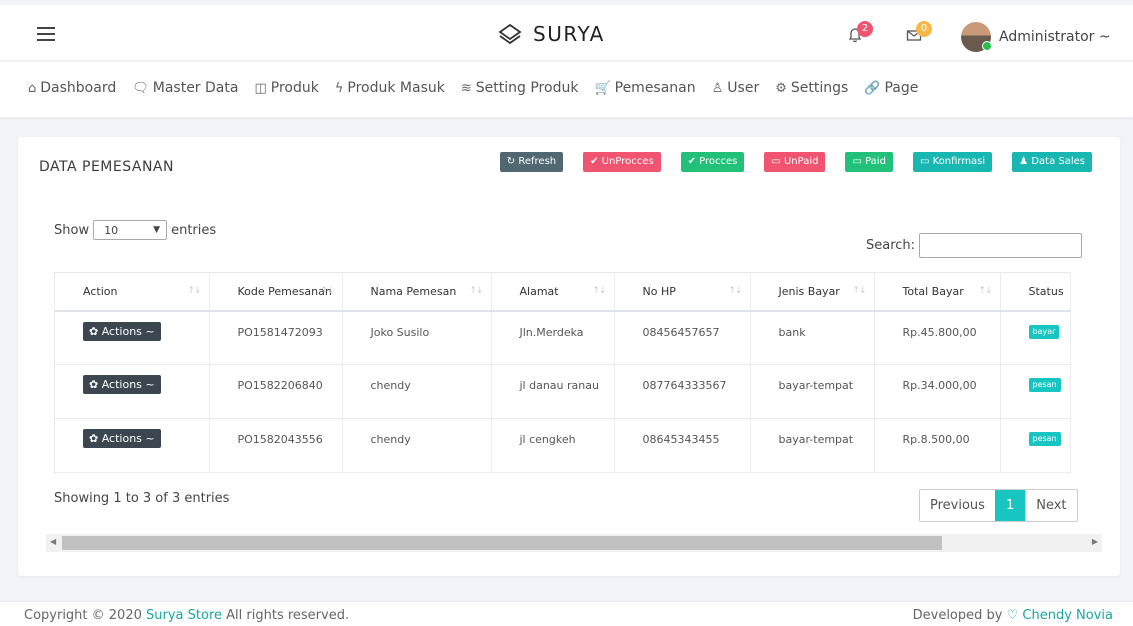  What do you see at coordinates (682, 391) in the screenshot?
I see `hp-cell: 087764333567` at bounding box center [682, 391].